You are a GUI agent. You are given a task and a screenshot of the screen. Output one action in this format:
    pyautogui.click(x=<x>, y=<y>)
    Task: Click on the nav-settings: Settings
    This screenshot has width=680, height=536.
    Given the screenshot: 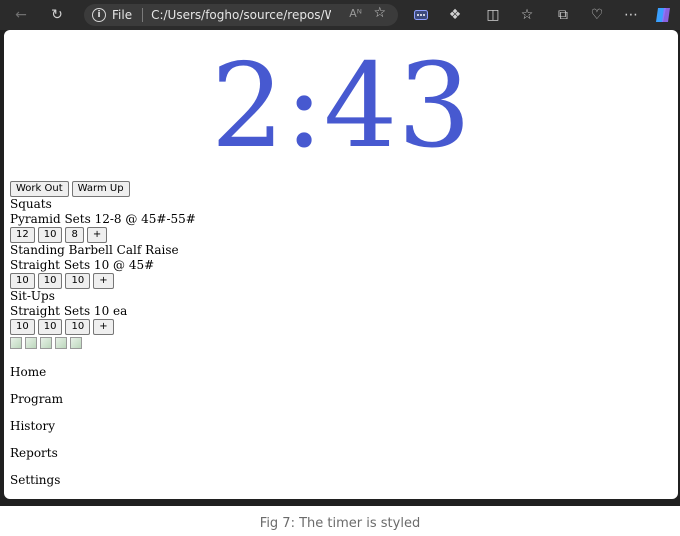 What is the action you would take?
    pyautogui.click(x=340, y=486)
    